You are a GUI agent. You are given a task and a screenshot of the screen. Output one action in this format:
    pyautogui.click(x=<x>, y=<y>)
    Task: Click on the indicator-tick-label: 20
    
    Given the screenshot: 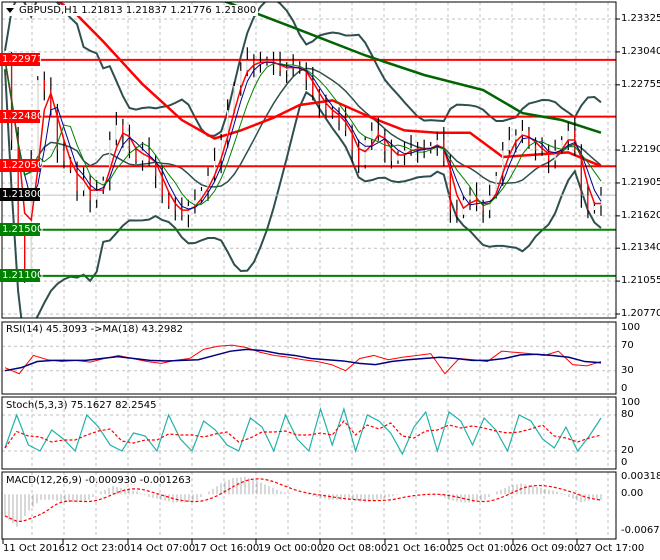 What is the action you would take?
    pyautogui.click(x=627, y=450)
    